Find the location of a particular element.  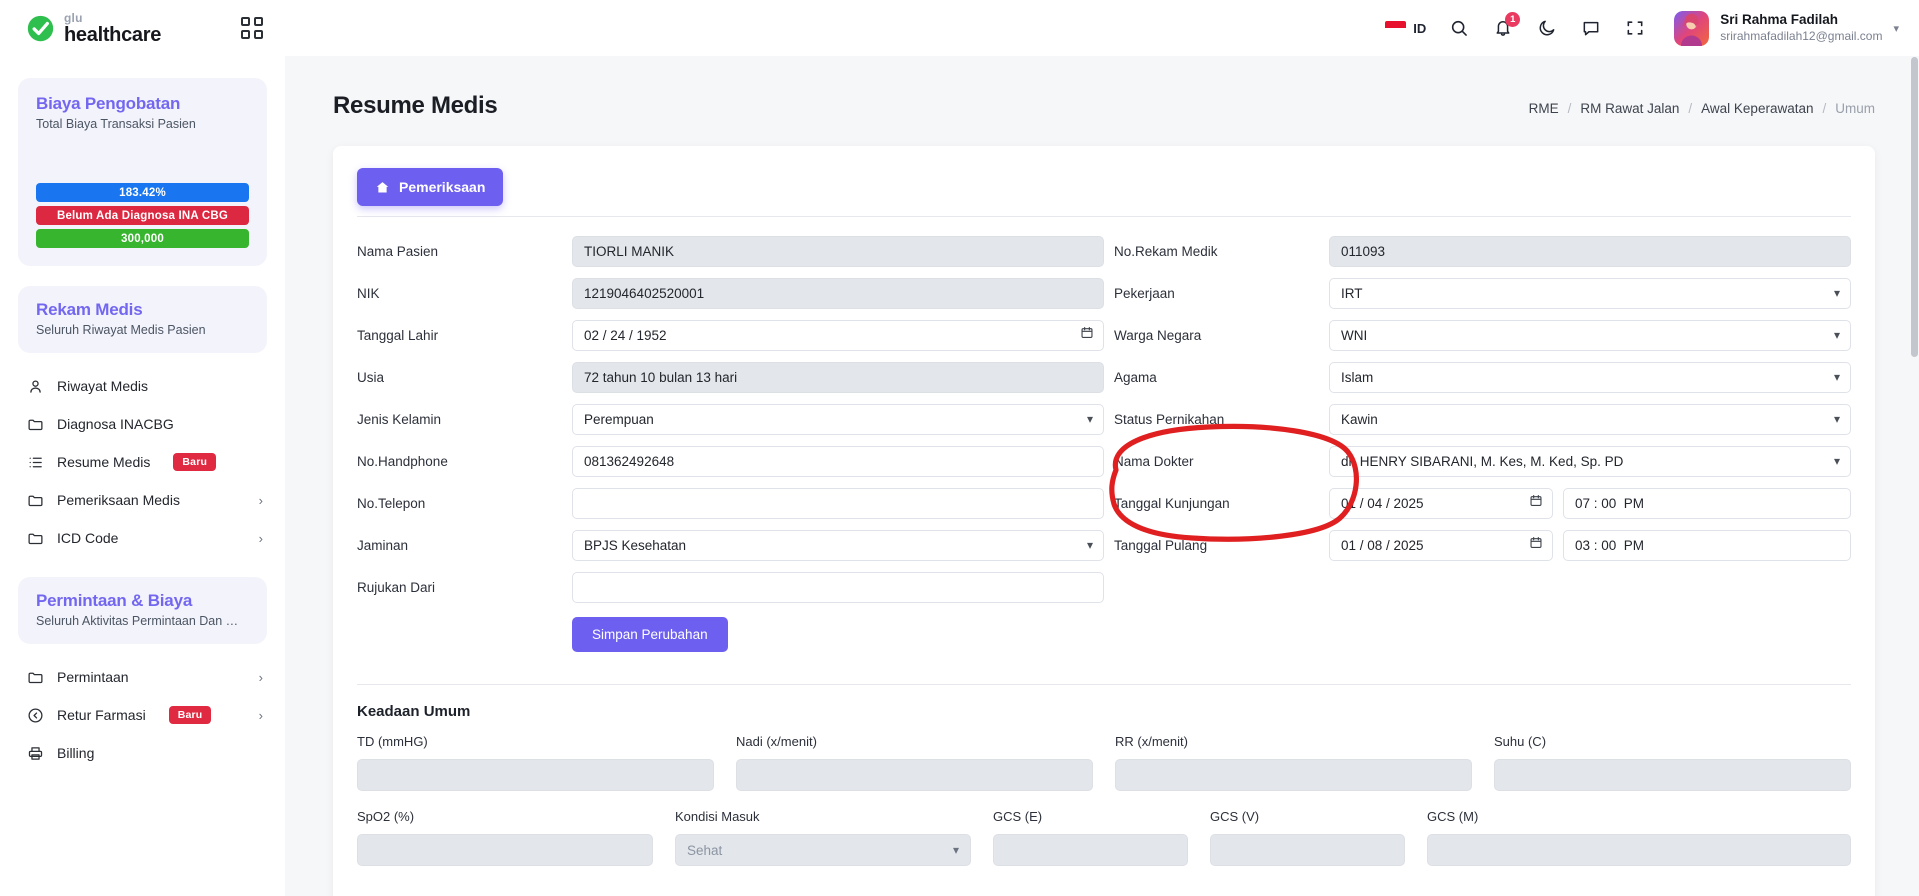

field-label: Pekerjaan is located at coordinates (1144, 293).